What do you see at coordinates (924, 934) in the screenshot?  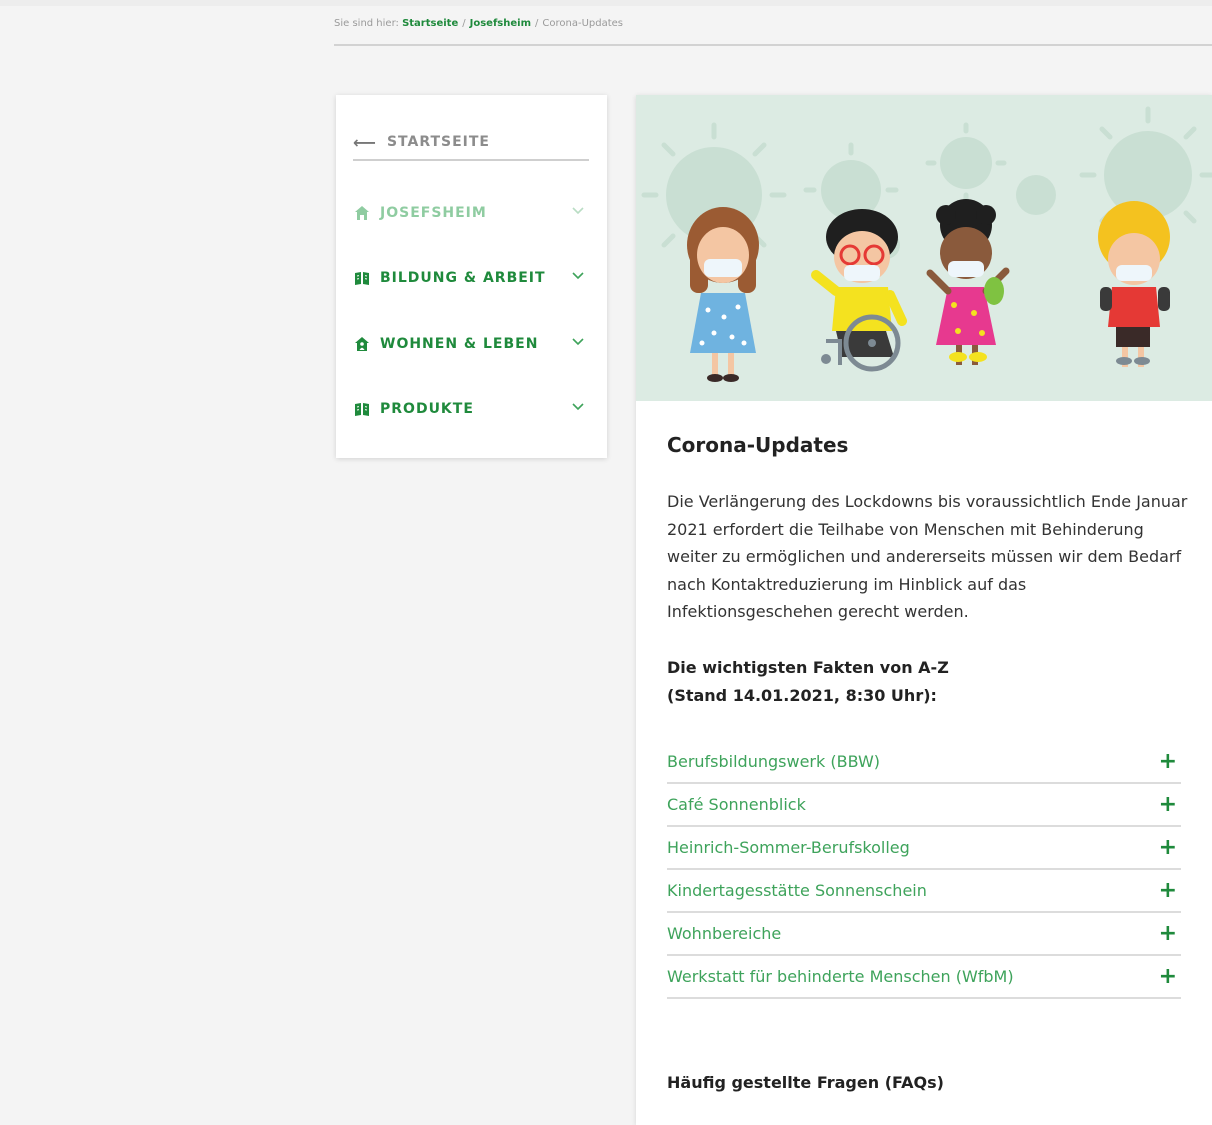 I see `accordion-item-wohnbereiche: Wohnbereiche +` at bounding box center [924, 934].